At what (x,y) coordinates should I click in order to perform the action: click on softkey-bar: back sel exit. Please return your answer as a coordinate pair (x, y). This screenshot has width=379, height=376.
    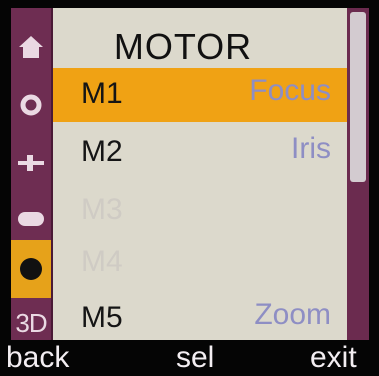
    Looking at the image, I should click on (189, 358).